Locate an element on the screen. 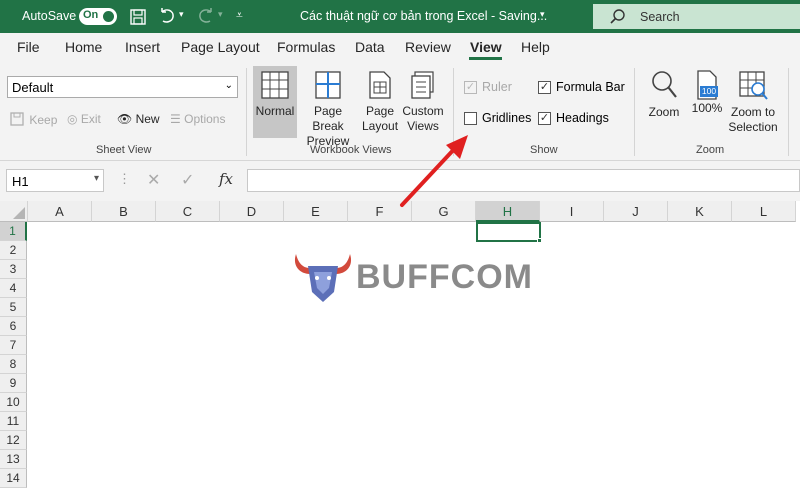 This screenshot has width=800, height=490. zoom-100-icon: 100 is located at coordinates (707, 85).